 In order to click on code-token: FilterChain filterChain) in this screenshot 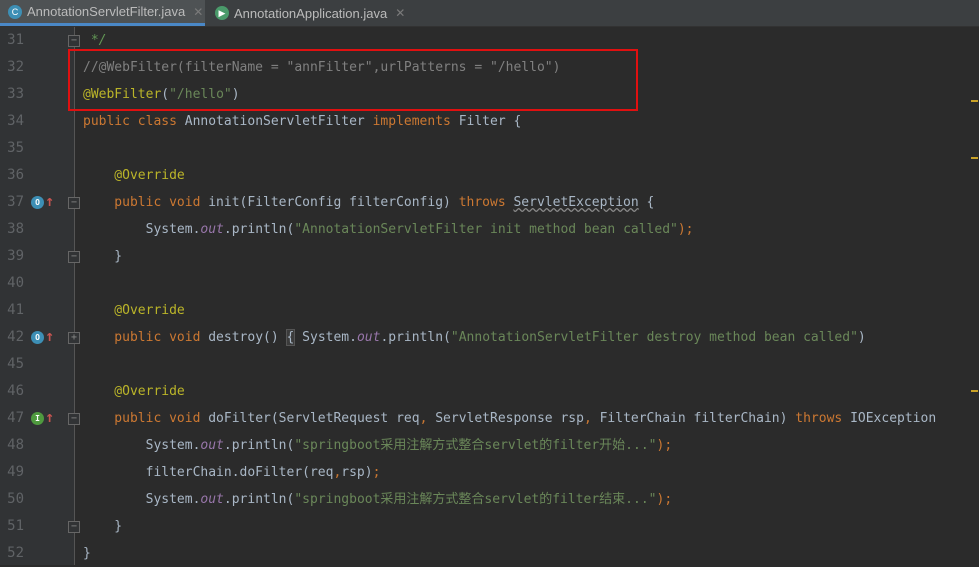, I will do `click(697, 418)`.